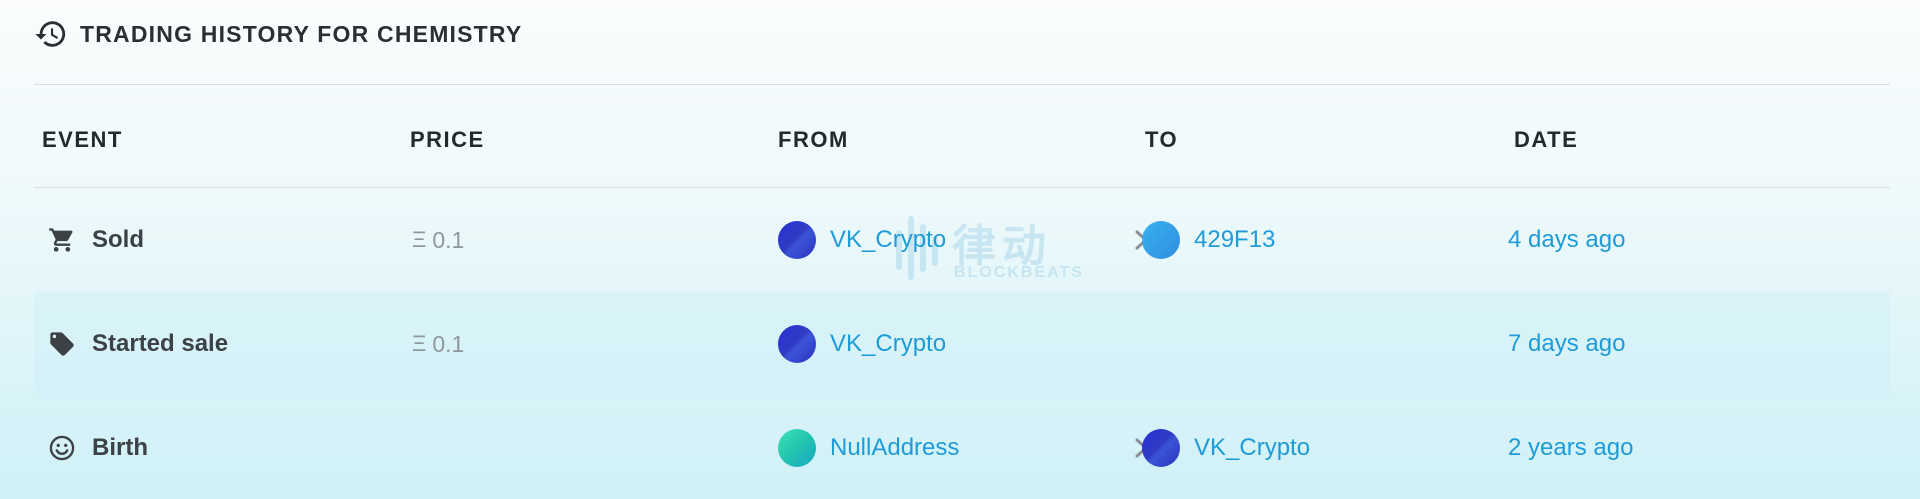  I want to click on to-user-link: VK_Crypto, so click(1226, 447).